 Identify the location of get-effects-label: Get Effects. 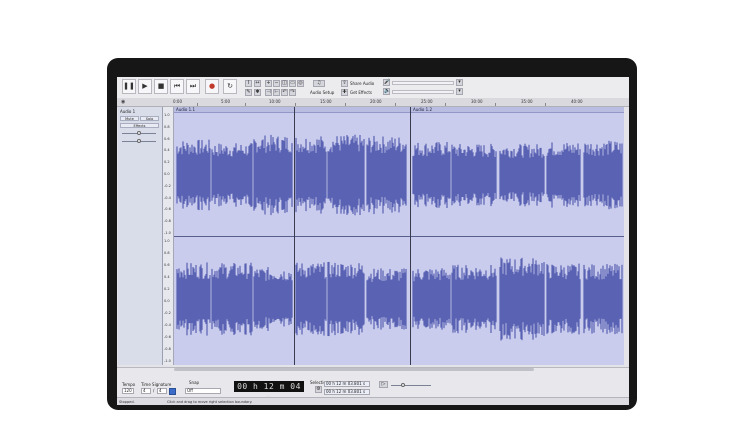
(361, 92).